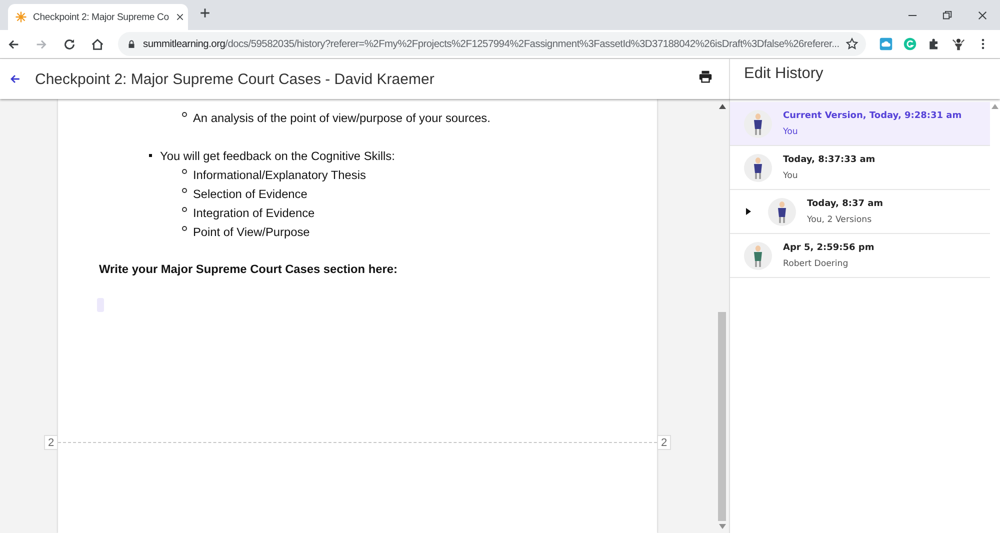 Image resolution: width=1000 pixels, height=533 pixels. What do you see at coordinates (98, 17) in the screenshot?
I see `browser-tab: Checkpoint 2: Major Supreme Co` at bounding box center [98, 17].